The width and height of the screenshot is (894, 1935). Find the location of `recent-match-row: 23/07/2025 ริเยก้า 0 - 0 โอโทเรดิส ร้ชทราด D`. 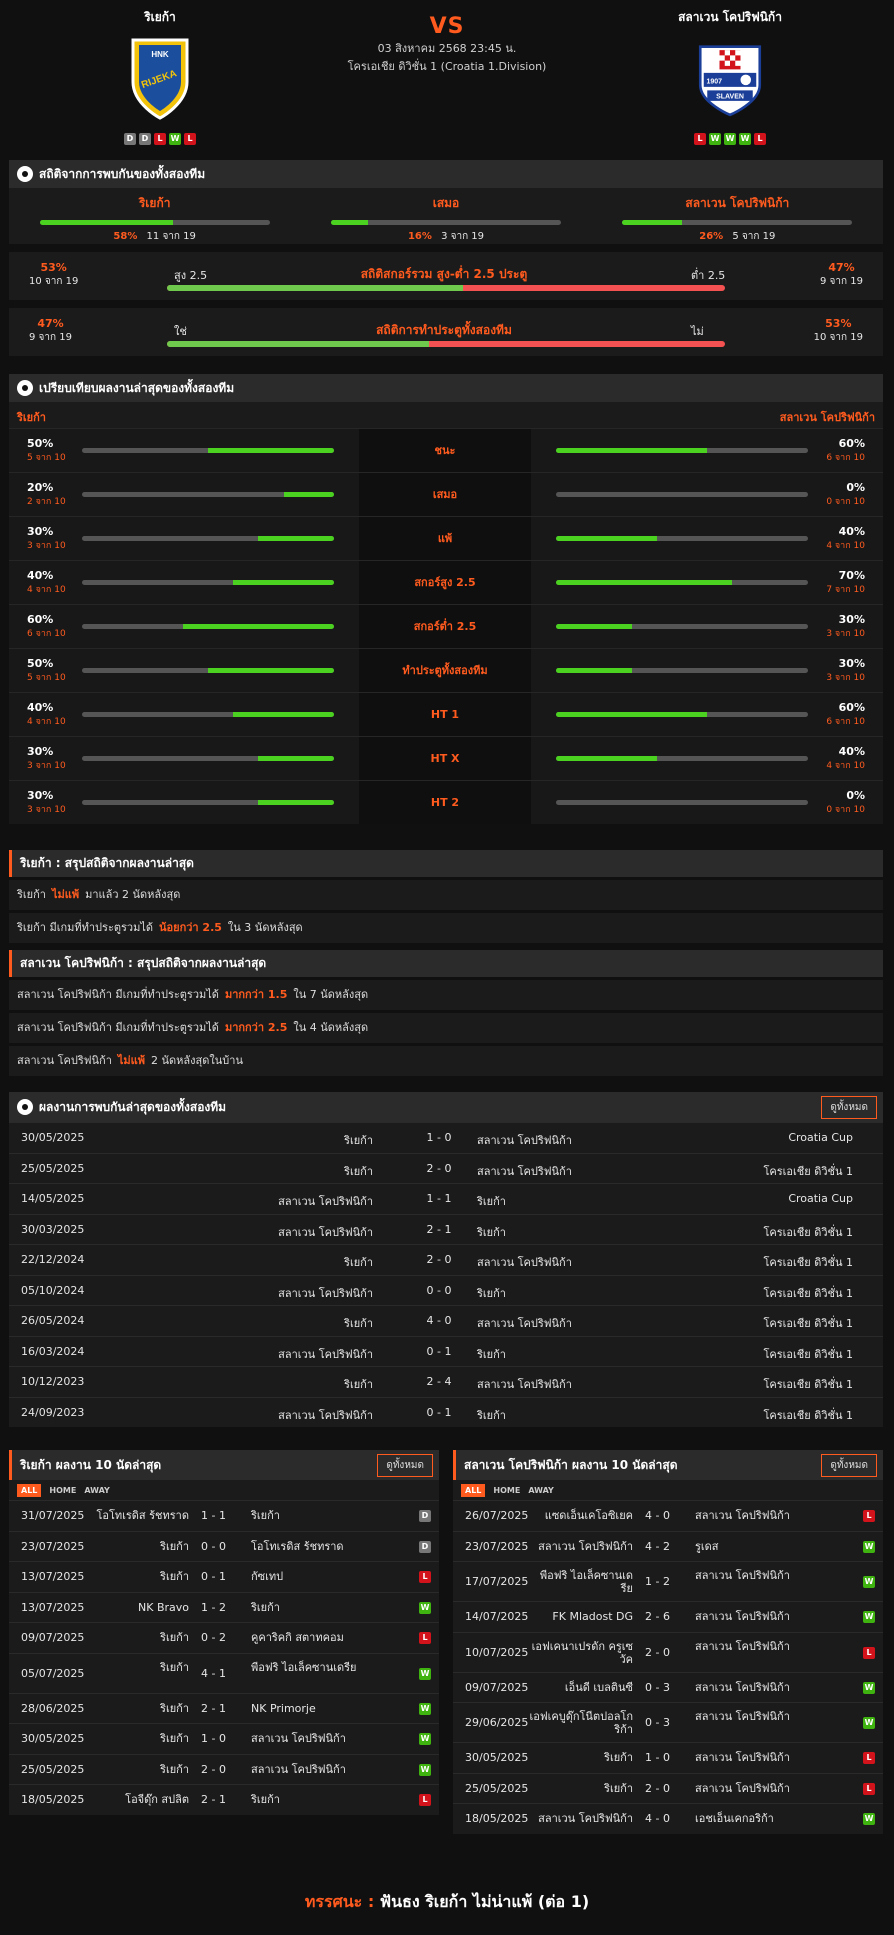

recent-match-row: 23/07/2025 ริเยก้า 0 - 0 โอโทเรดิส ร้ชทราด D is located at coordinates (224, 1545).